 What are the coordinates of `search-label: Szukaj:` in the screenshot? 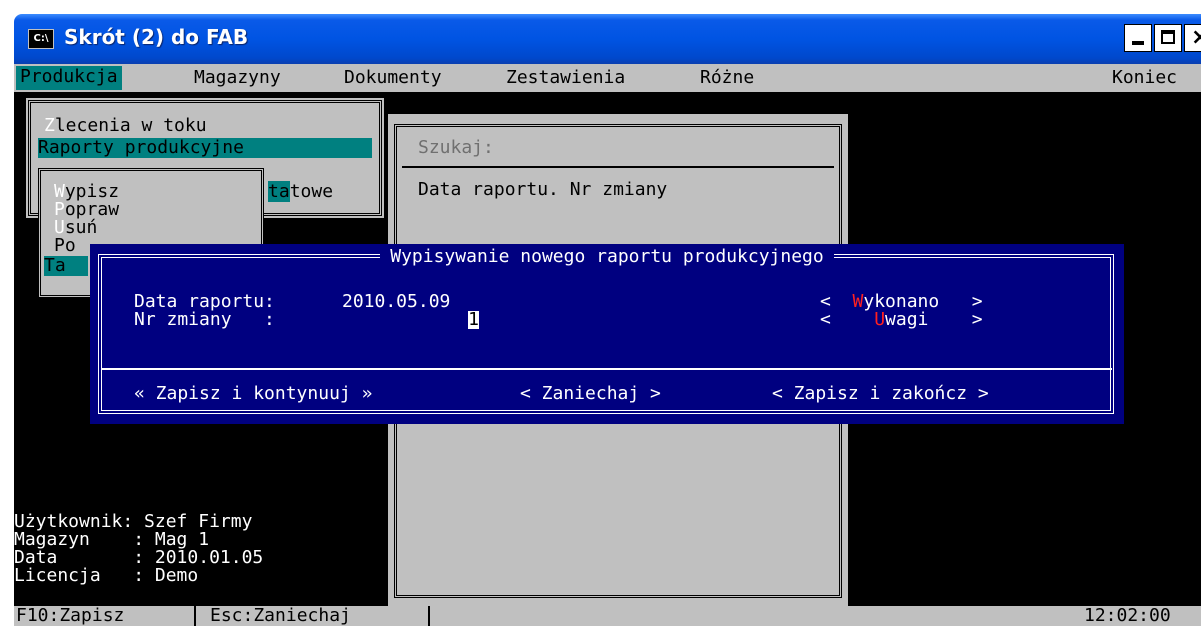 It's located at (456, 147).